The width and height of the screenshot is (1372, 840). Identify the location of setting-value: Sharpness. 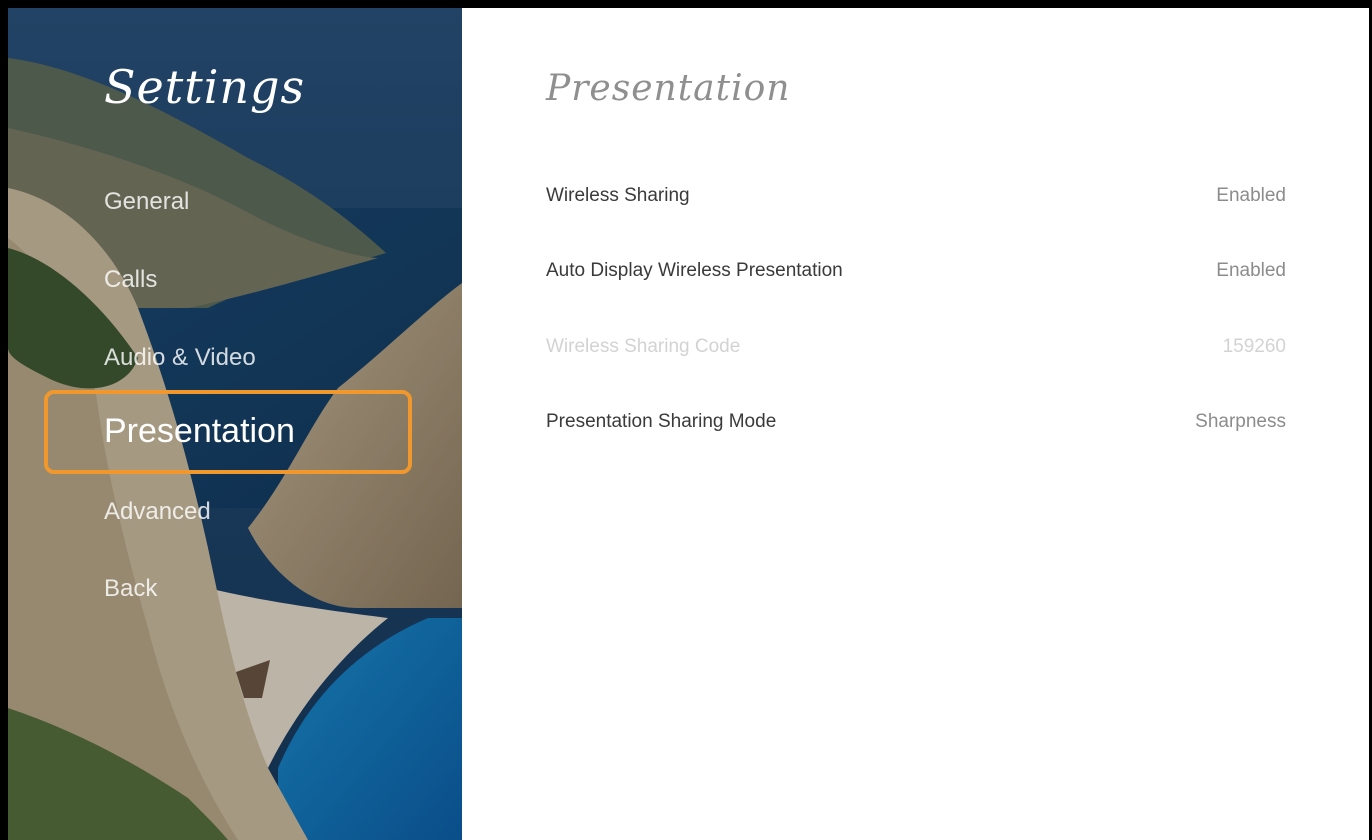
(1240, 421).